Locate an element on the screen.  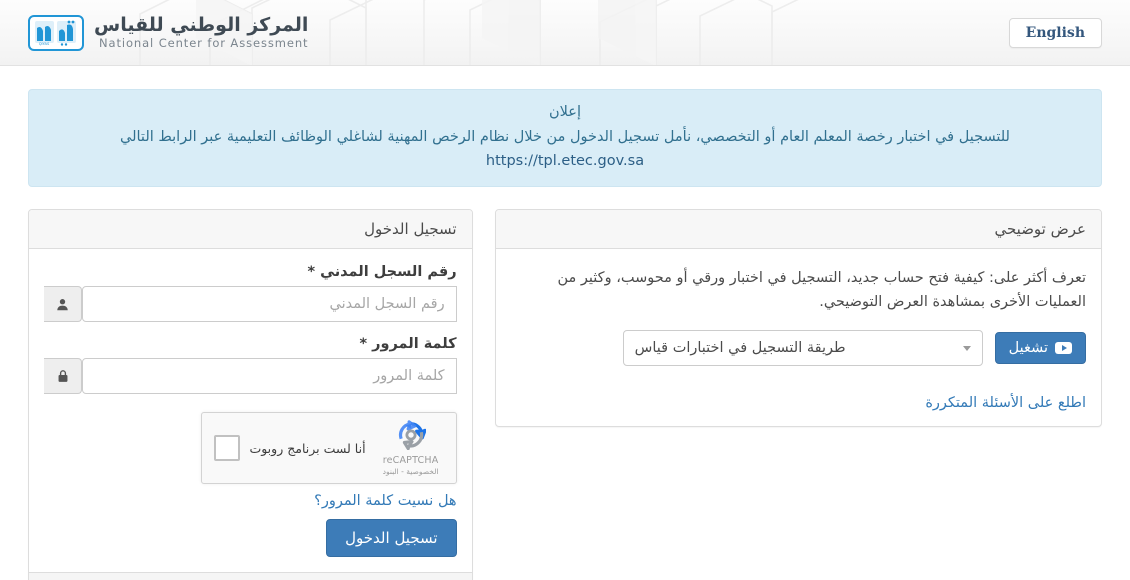
user-icon is located at coordinates (63, 304).